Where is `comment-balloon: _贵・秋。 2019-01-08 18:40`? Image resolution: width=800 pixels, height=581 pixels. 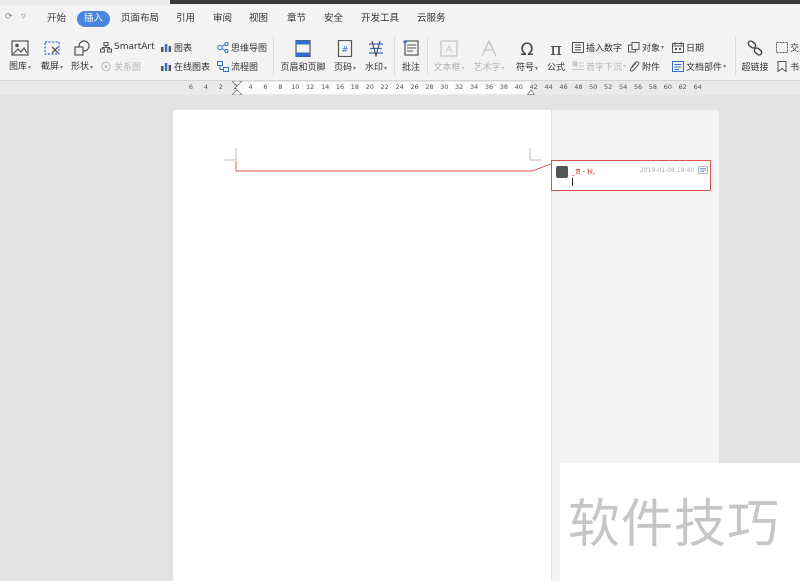
comment-balloon: _贵・秋。 2019-01-08 18:40 is located at coordinates (631, 175).